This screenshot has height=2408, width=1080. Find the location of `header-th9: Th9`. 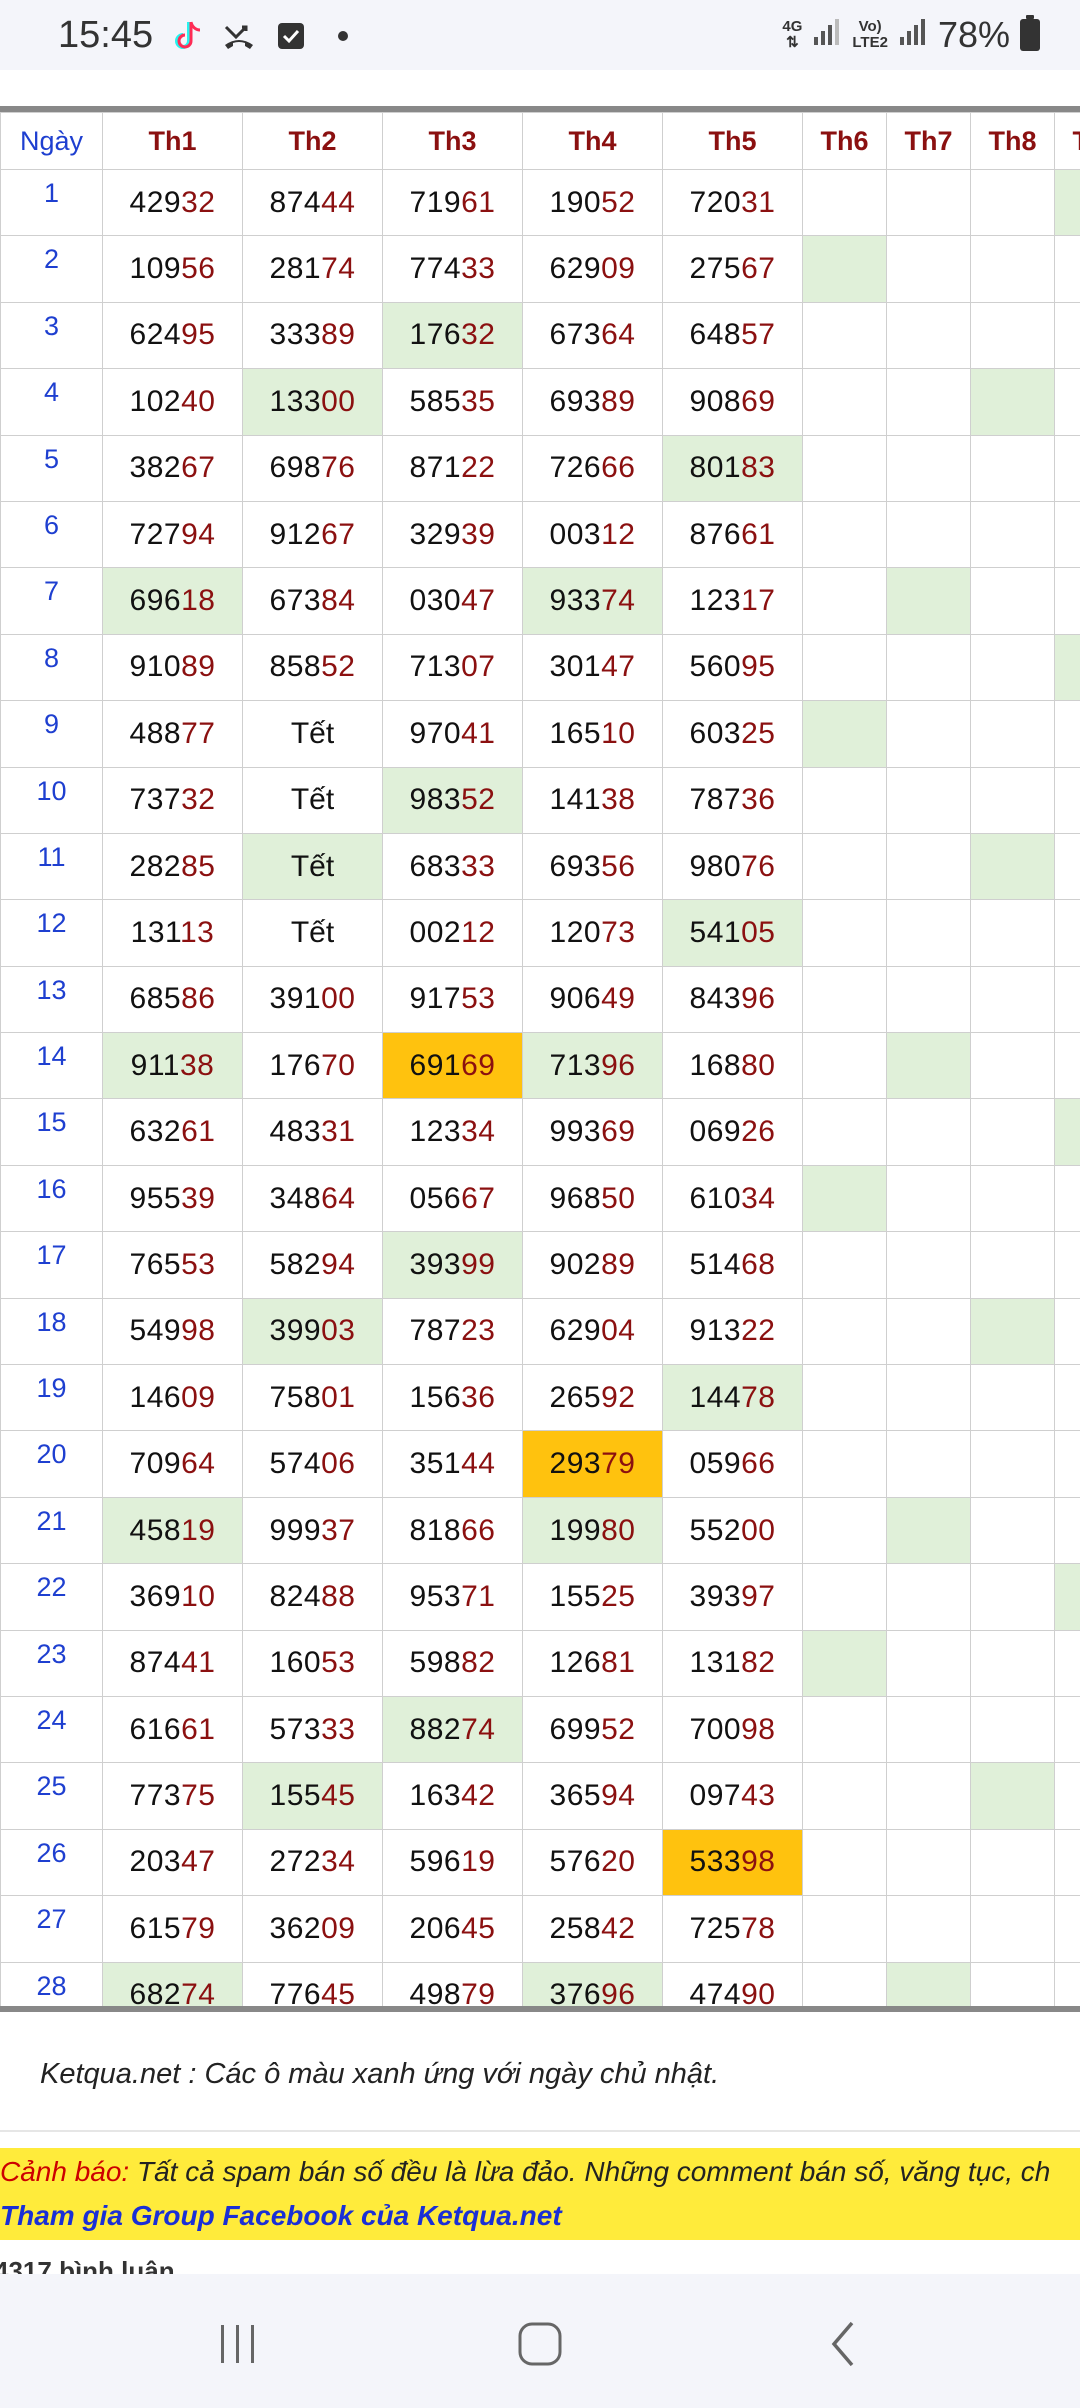

header-th9: Th9 is located at coordinates (1067, 141).